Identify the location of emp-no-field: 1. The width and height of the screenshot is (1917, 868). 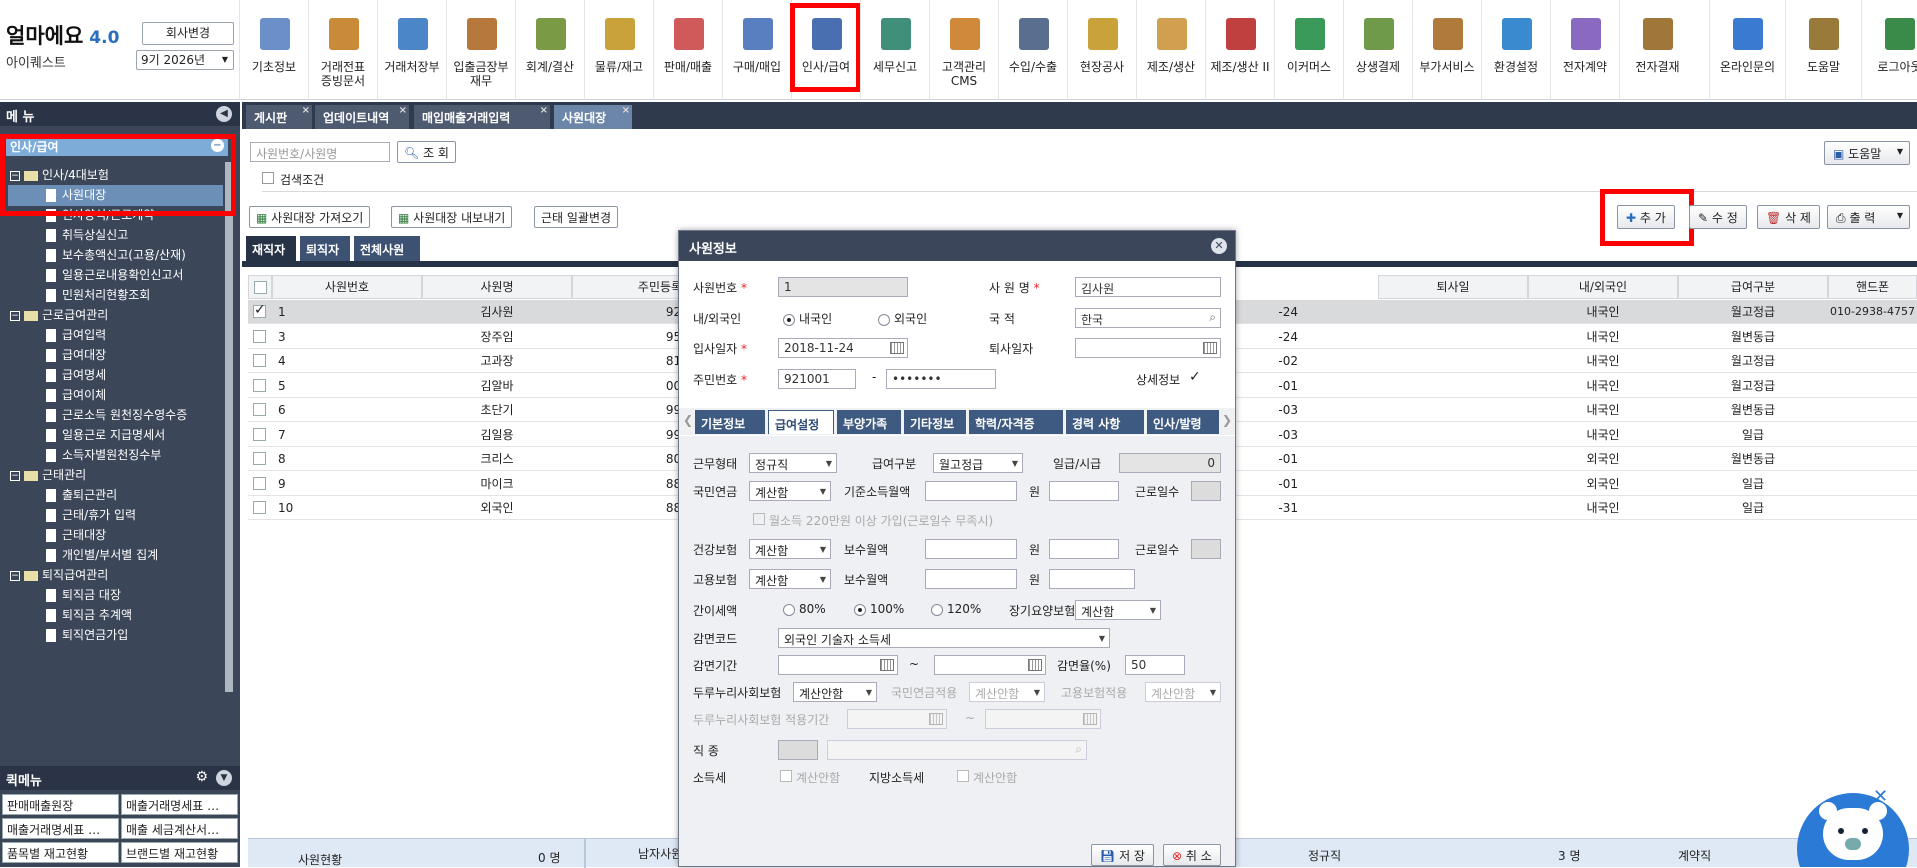
(843, 287).